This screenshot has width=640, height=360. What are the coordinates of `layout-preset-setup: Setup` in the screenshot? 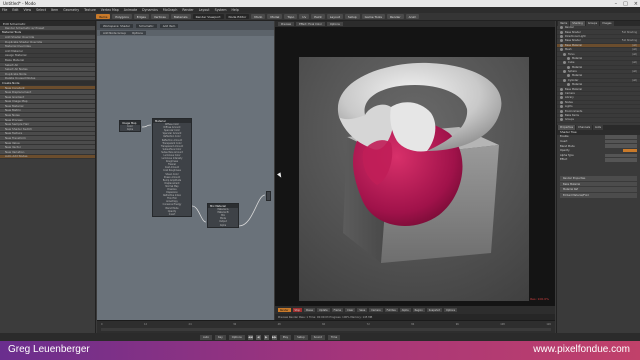 It's located at (352, 16).